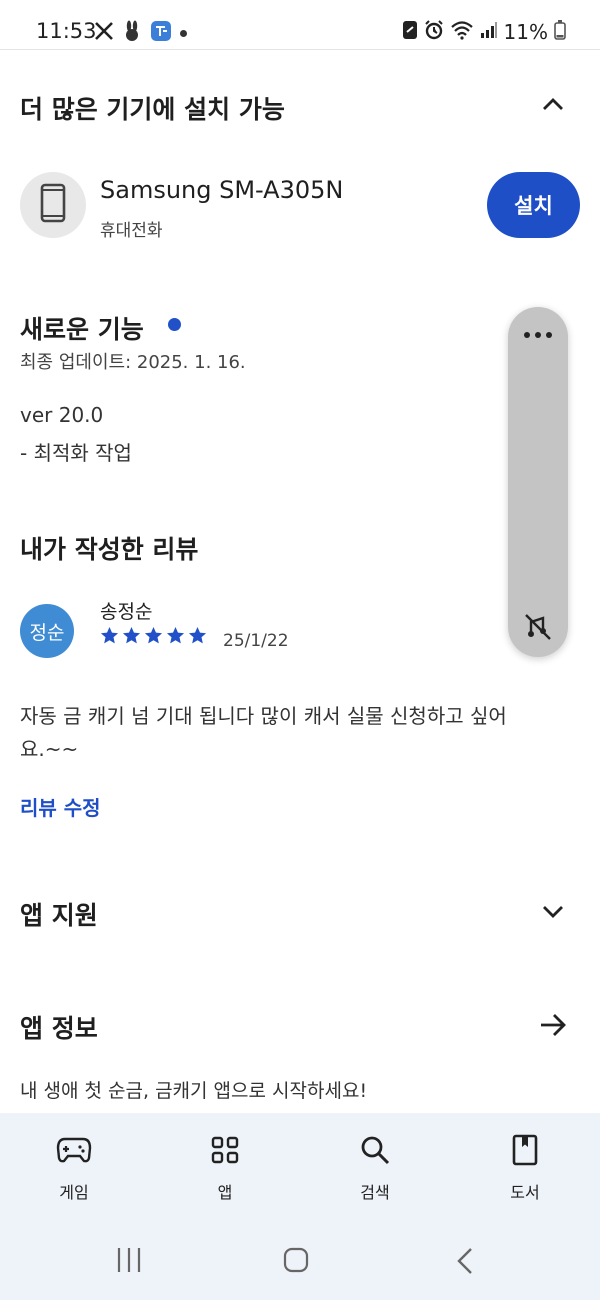 This screenshot has width=600, height=1300. I want to click on nav-search-label: 검색, so click(375, 1192).